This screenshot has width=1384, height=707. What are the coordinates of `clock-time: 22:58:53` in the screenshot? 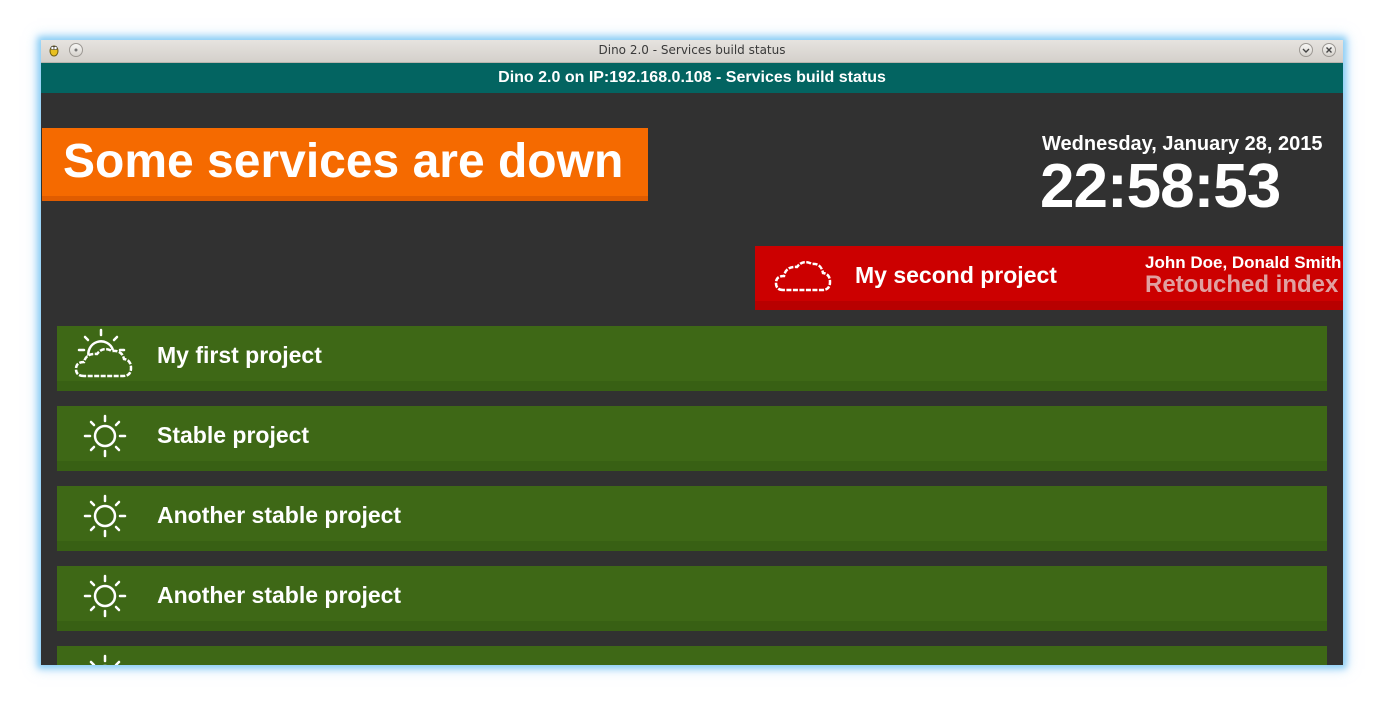 It's located at (1160, 186).